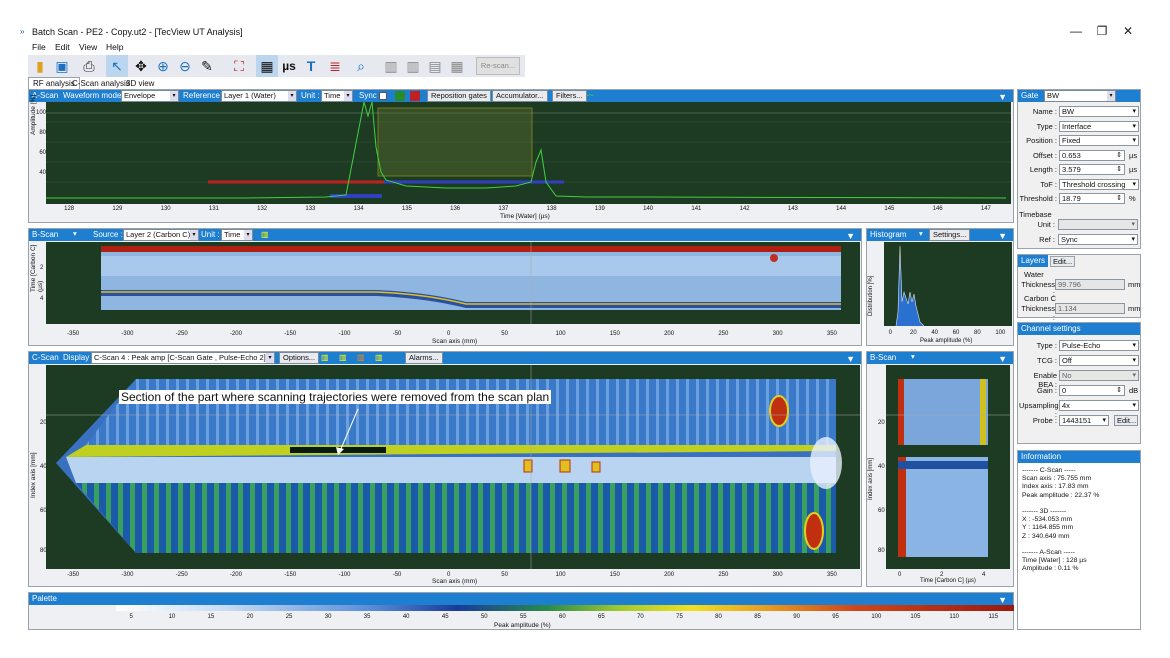 The width and height of the screenshot is (1170, 658). I want to click on gate-field: Threshold crossing ▾, so click(1099, 184).